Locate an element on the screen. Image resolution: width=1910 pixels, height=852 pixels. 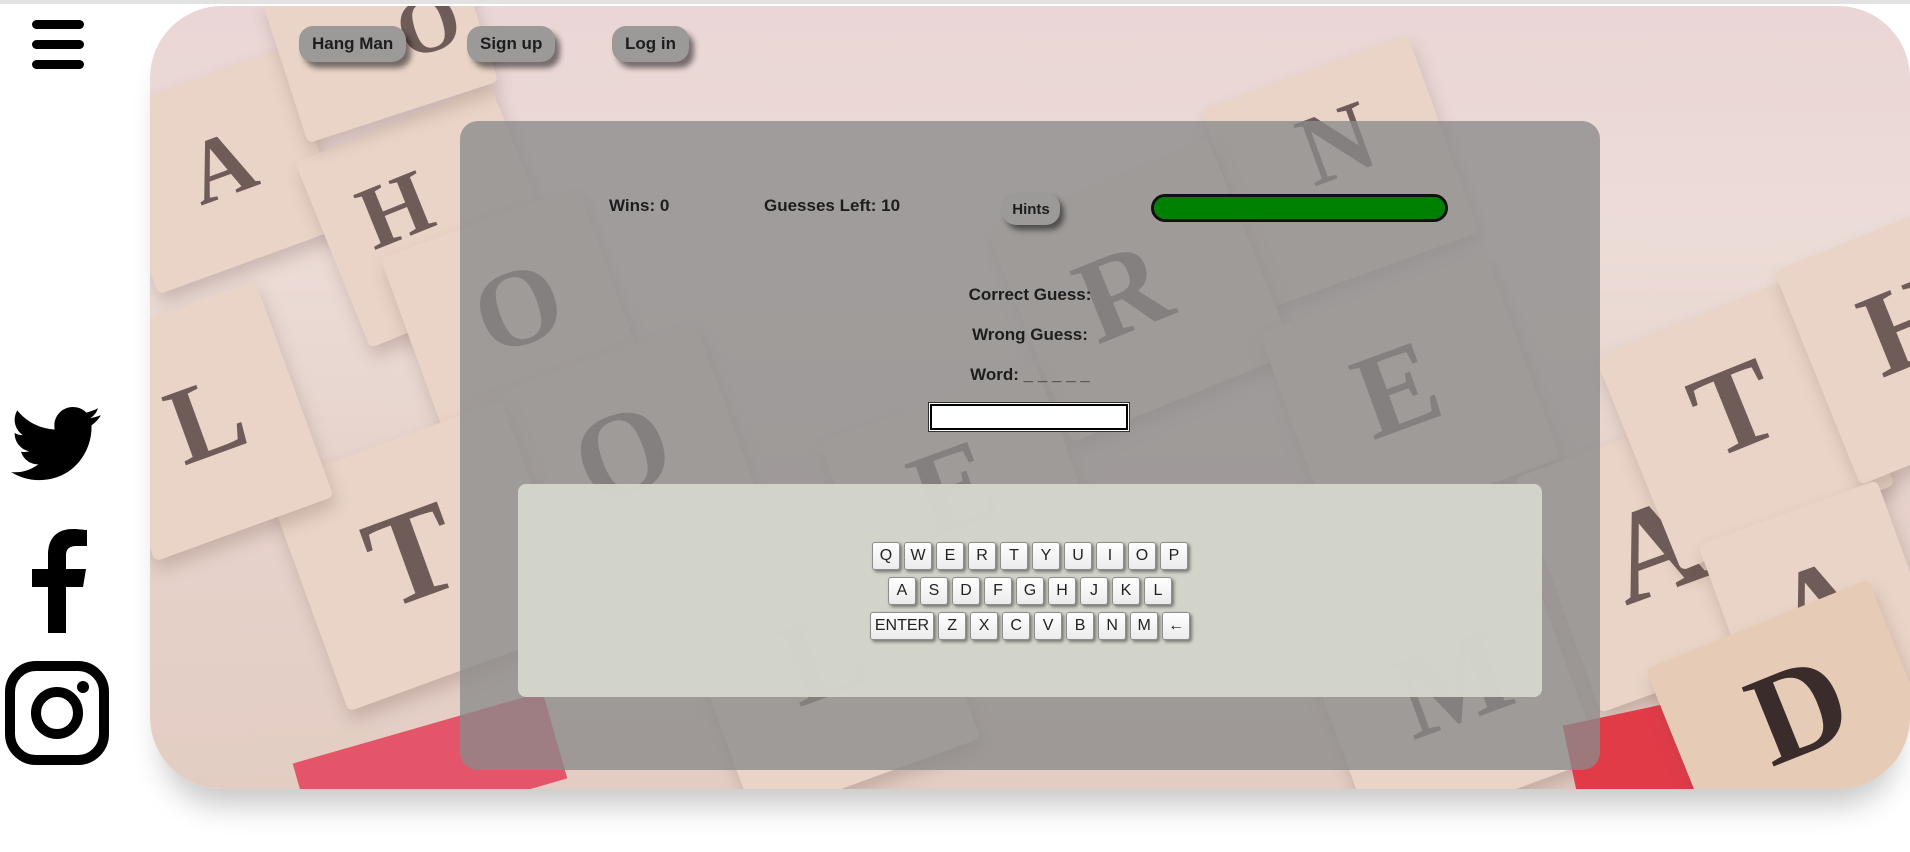
bg-tile-letter: D is located at coordinates (1799, 707).